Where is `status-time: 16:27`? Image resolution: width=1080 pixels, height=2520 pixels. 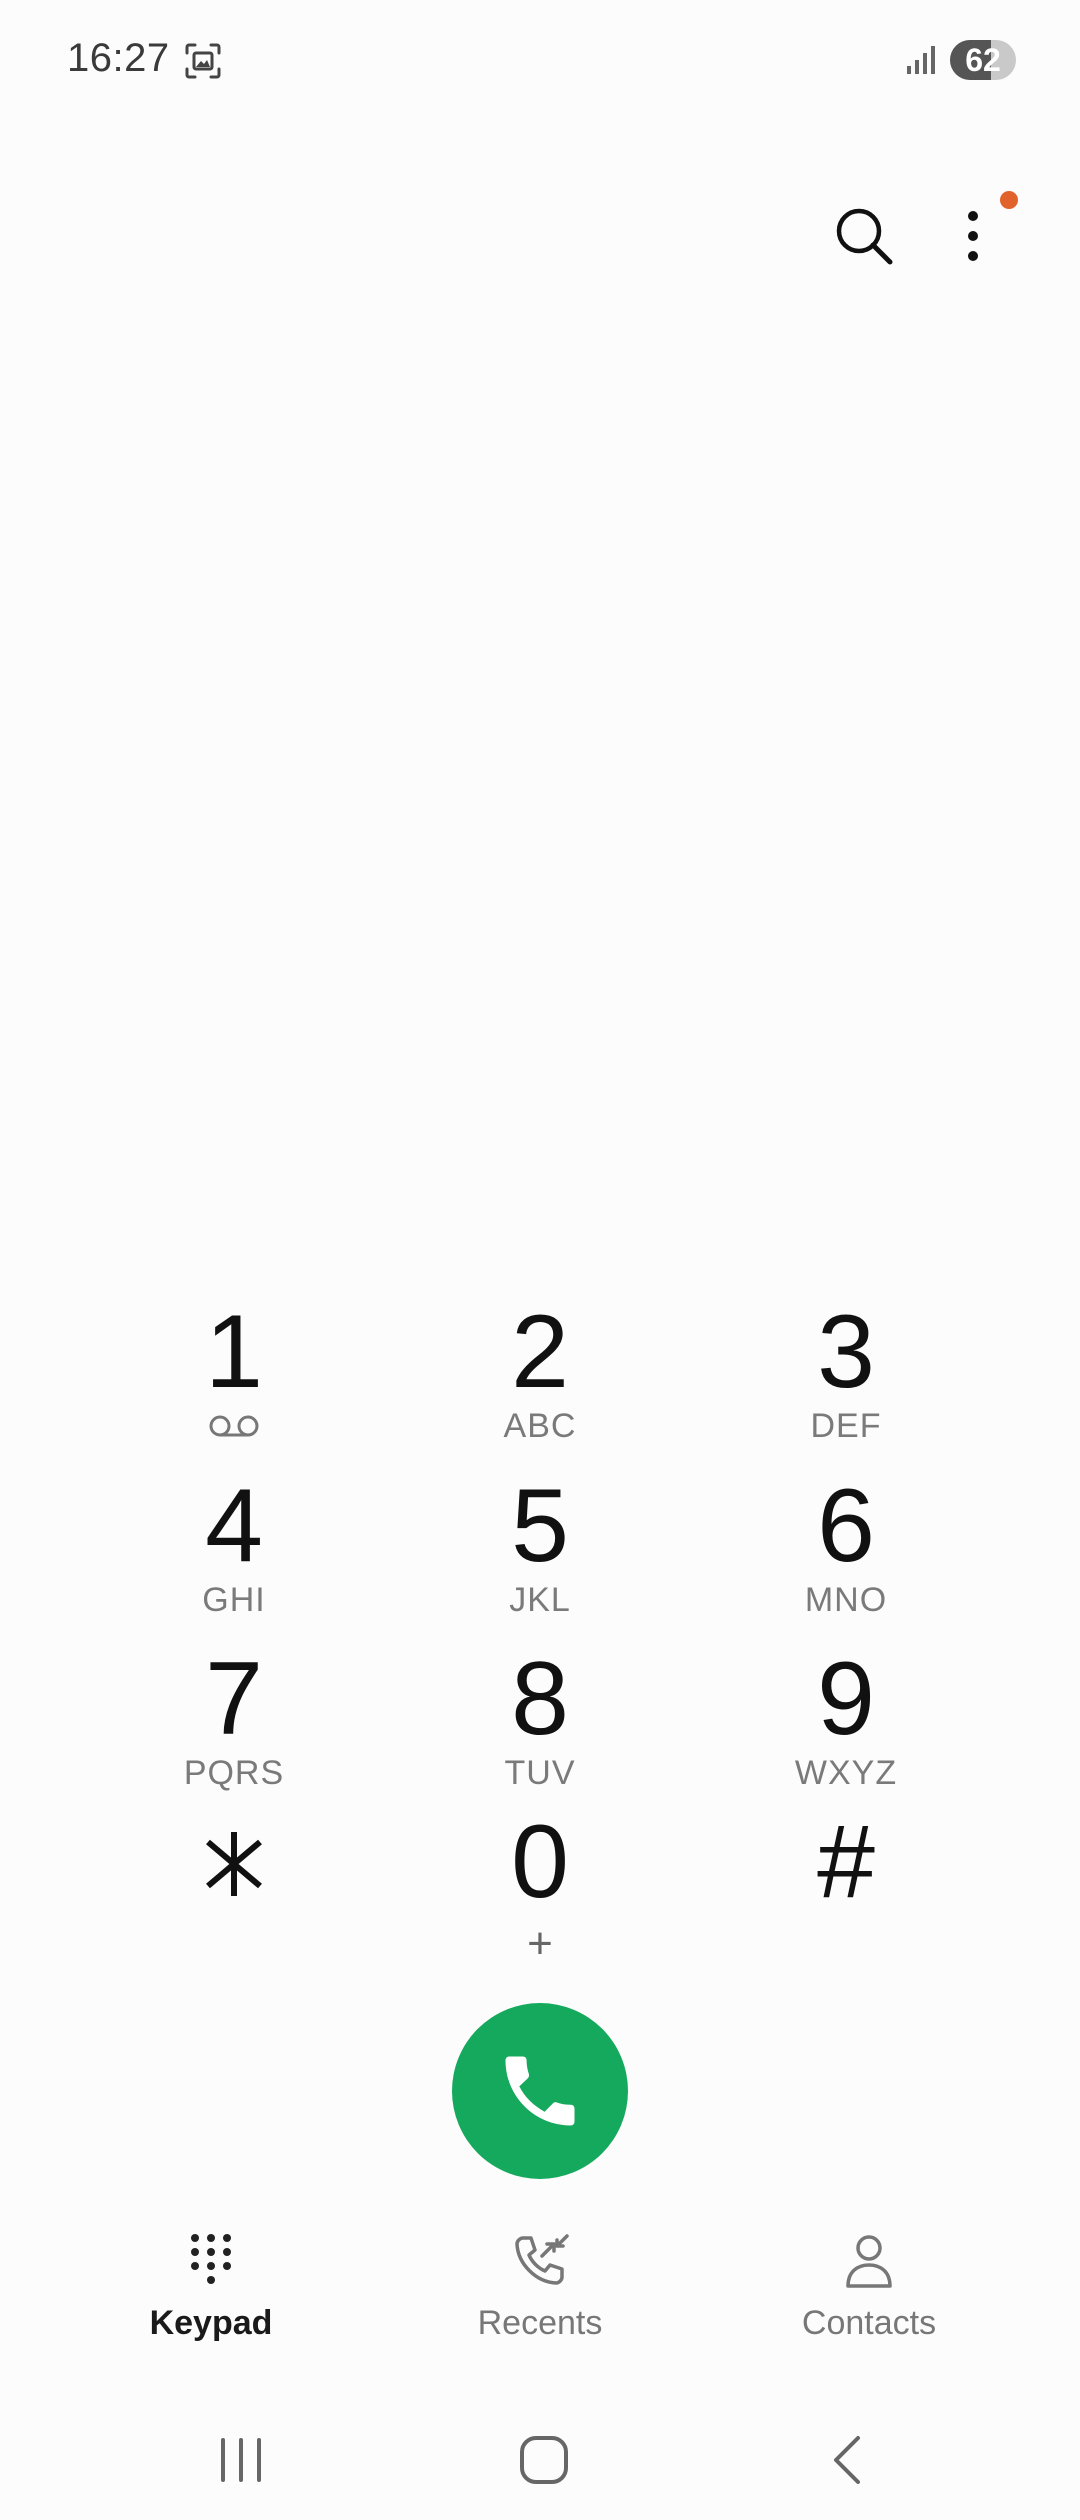 status-time: 16:27 is located at coordinates (118, 58).